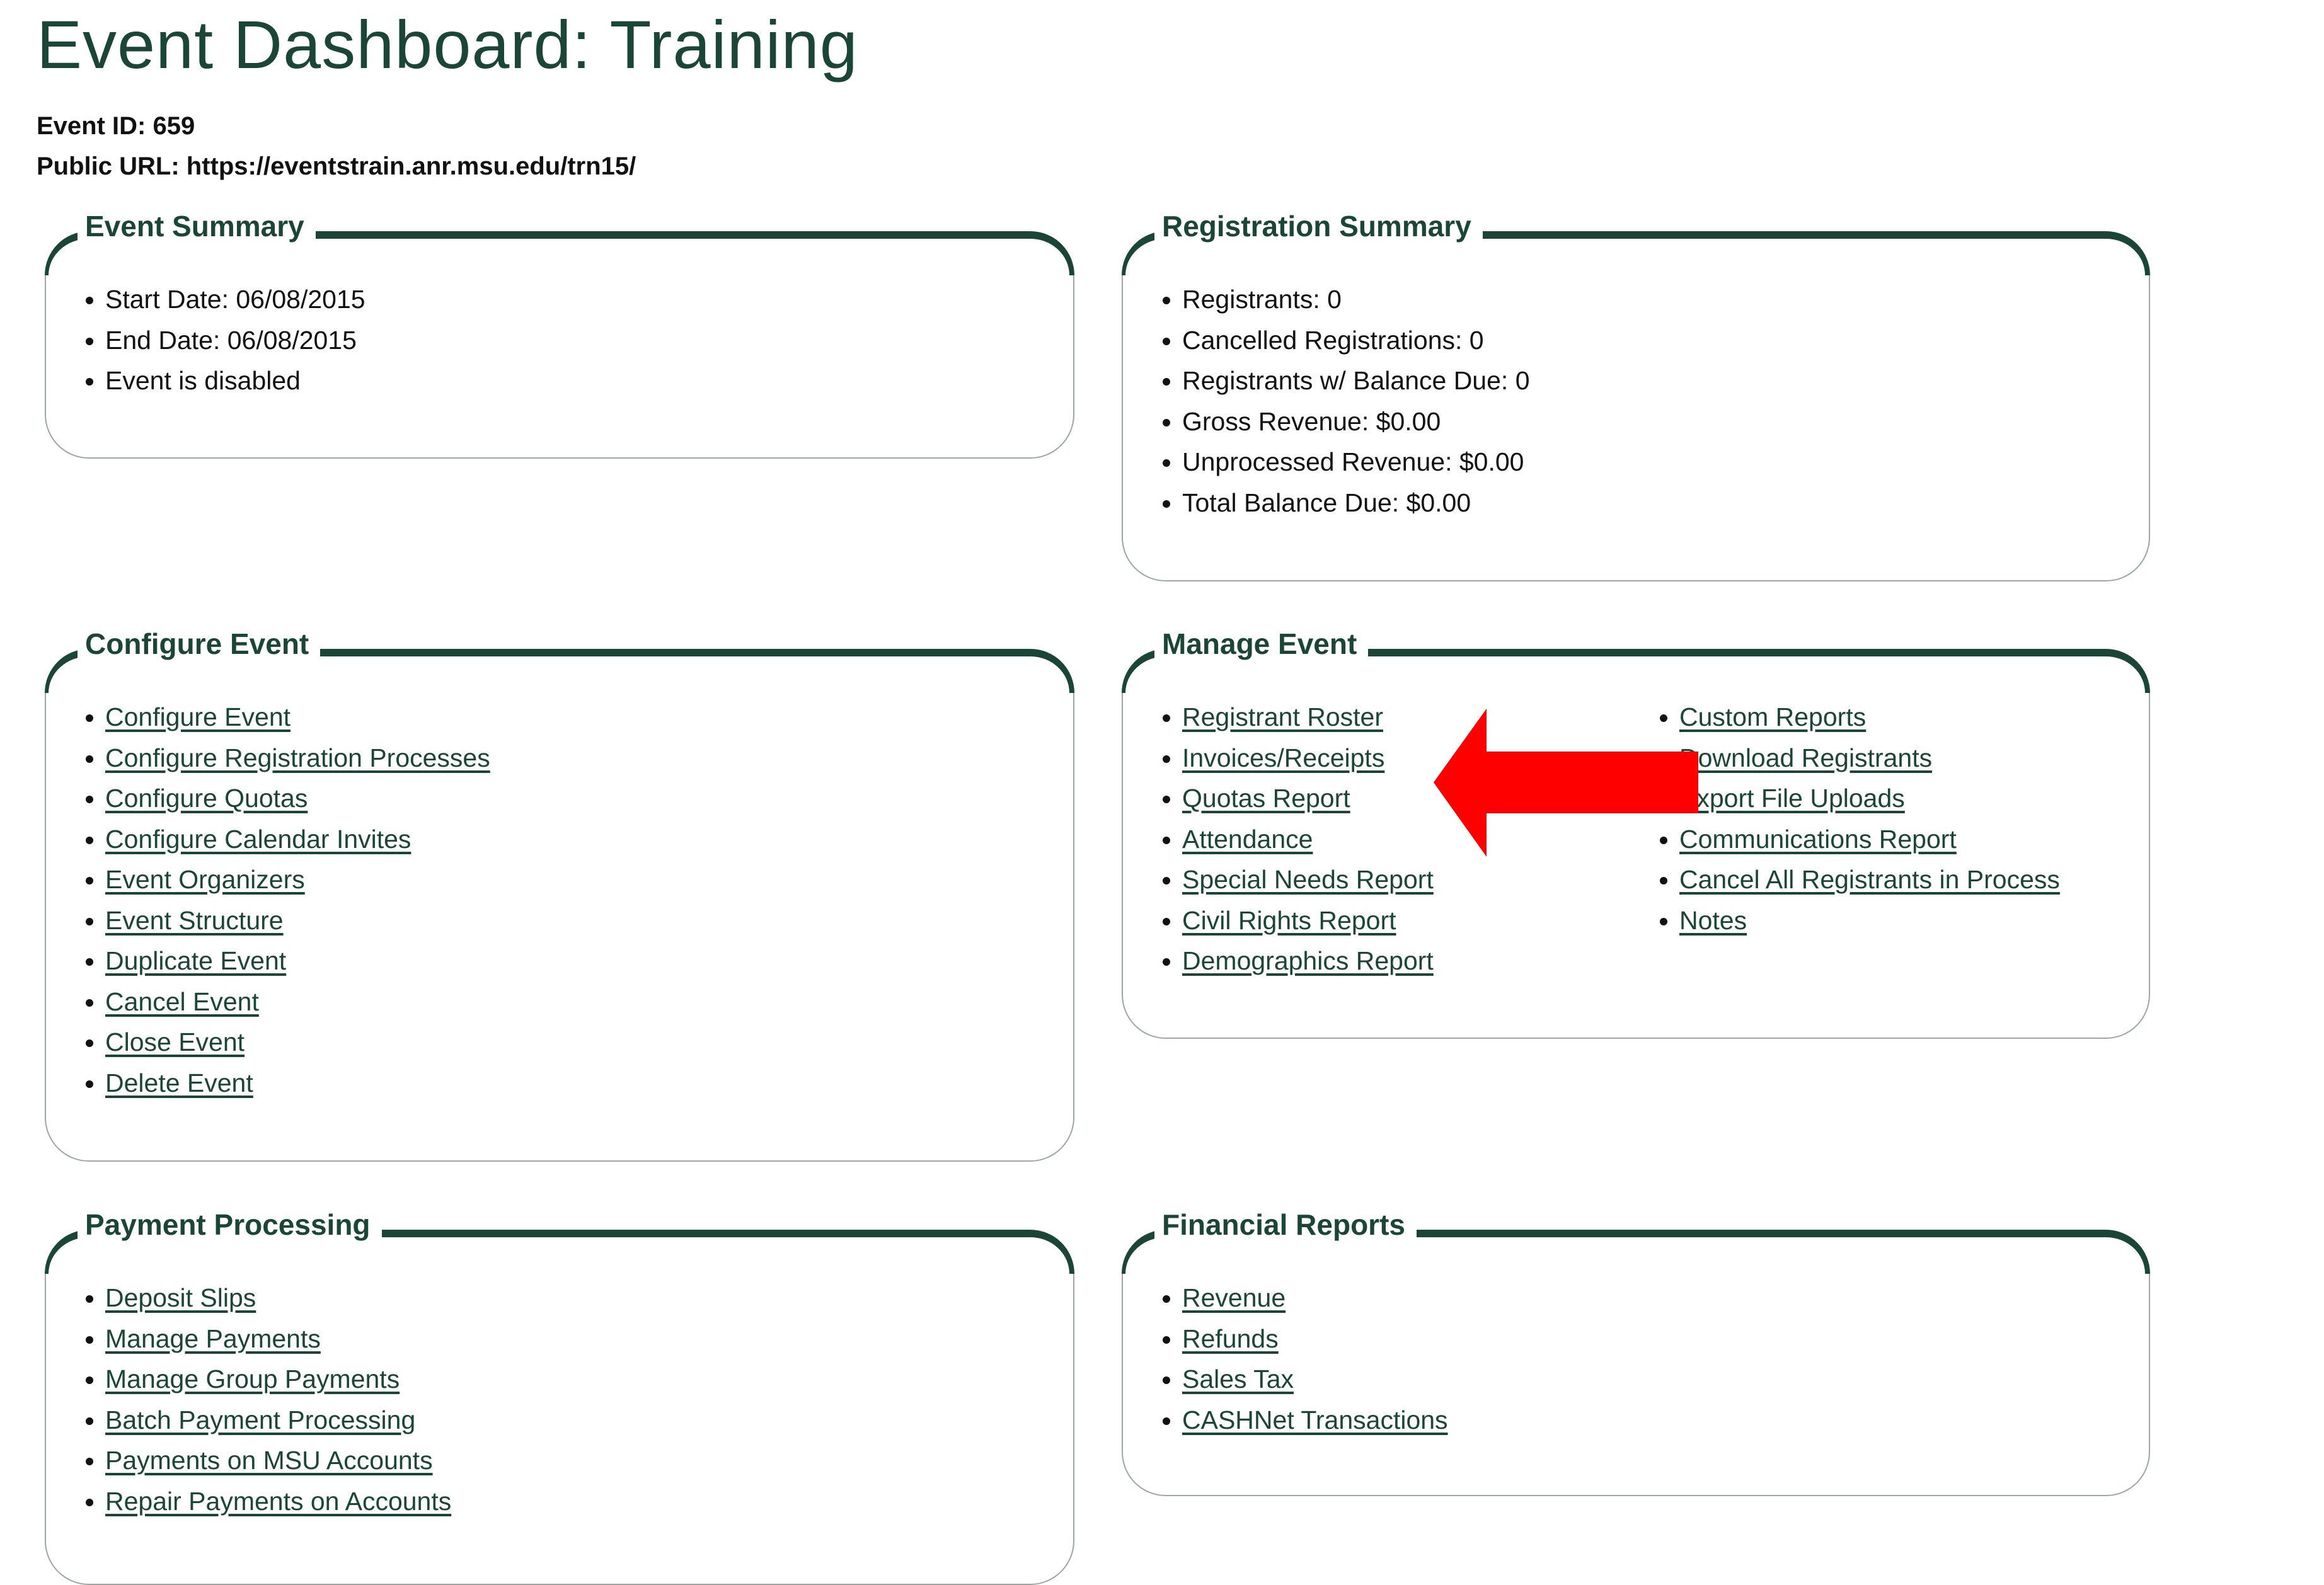  I want to click on arrow-shape, so click(1566, 783).